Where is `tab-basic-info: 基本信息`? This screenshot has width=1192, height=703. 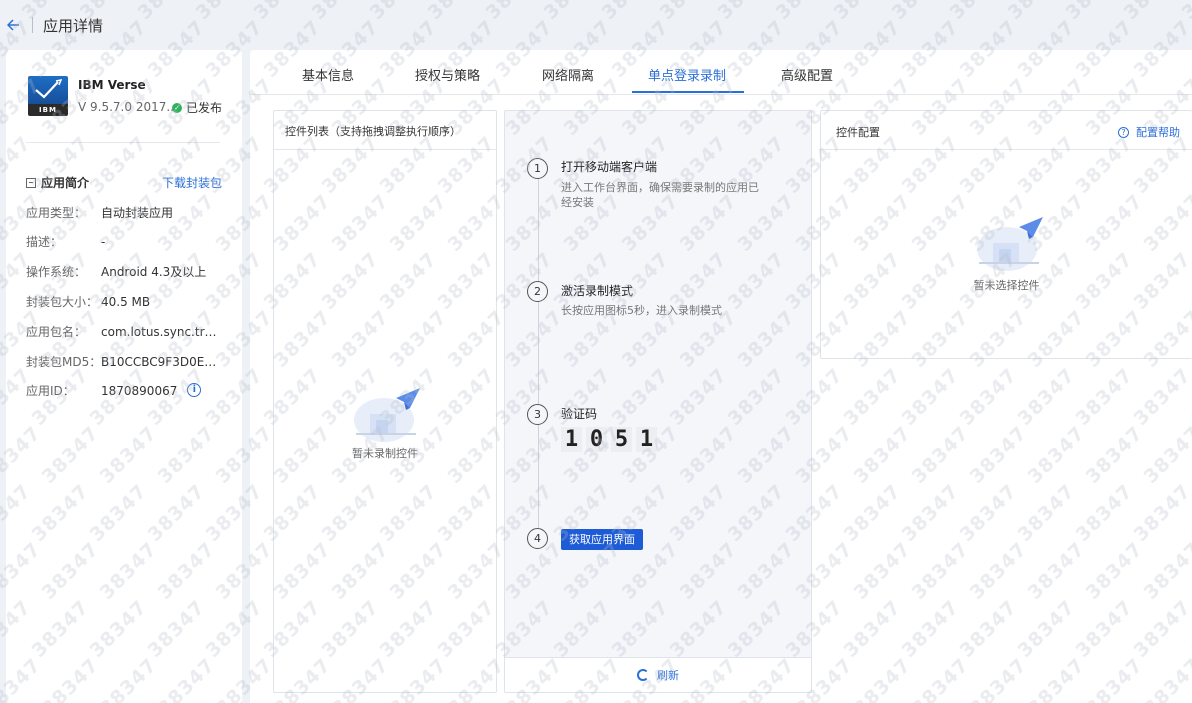 tab-basic-info: 基本信息 is located at coordinates (328, 74).